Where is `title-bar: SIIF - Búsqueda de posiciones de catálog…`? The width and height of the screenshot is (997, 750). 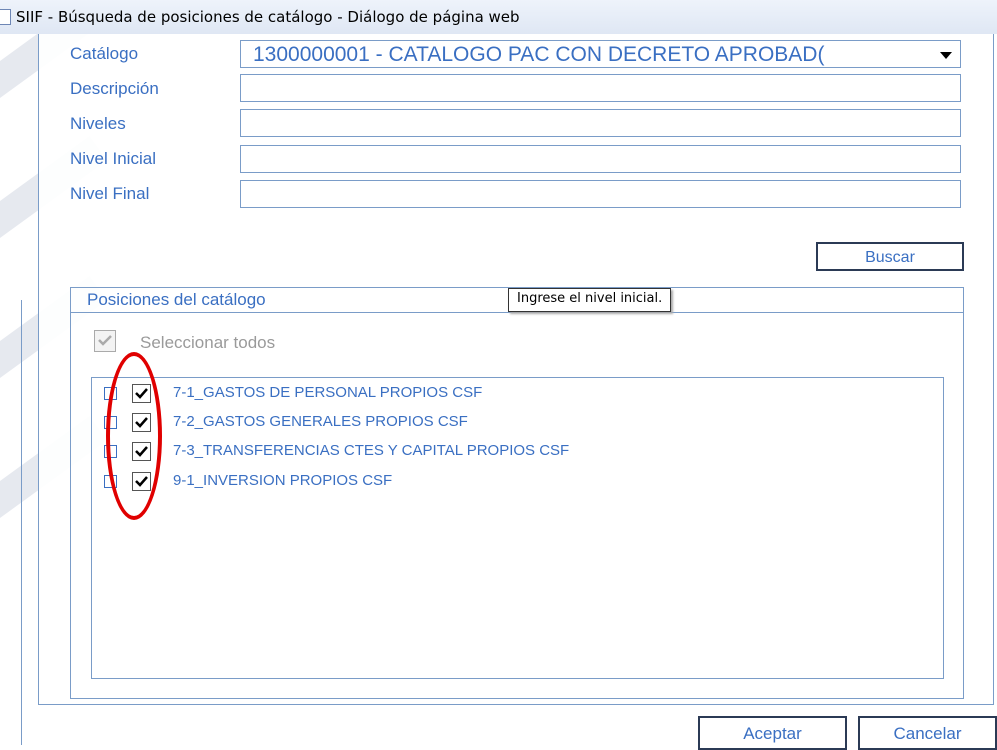
title-bar: SIIF - Búsqueda de posiciones de catálog… is located at coordinates (498, 17).